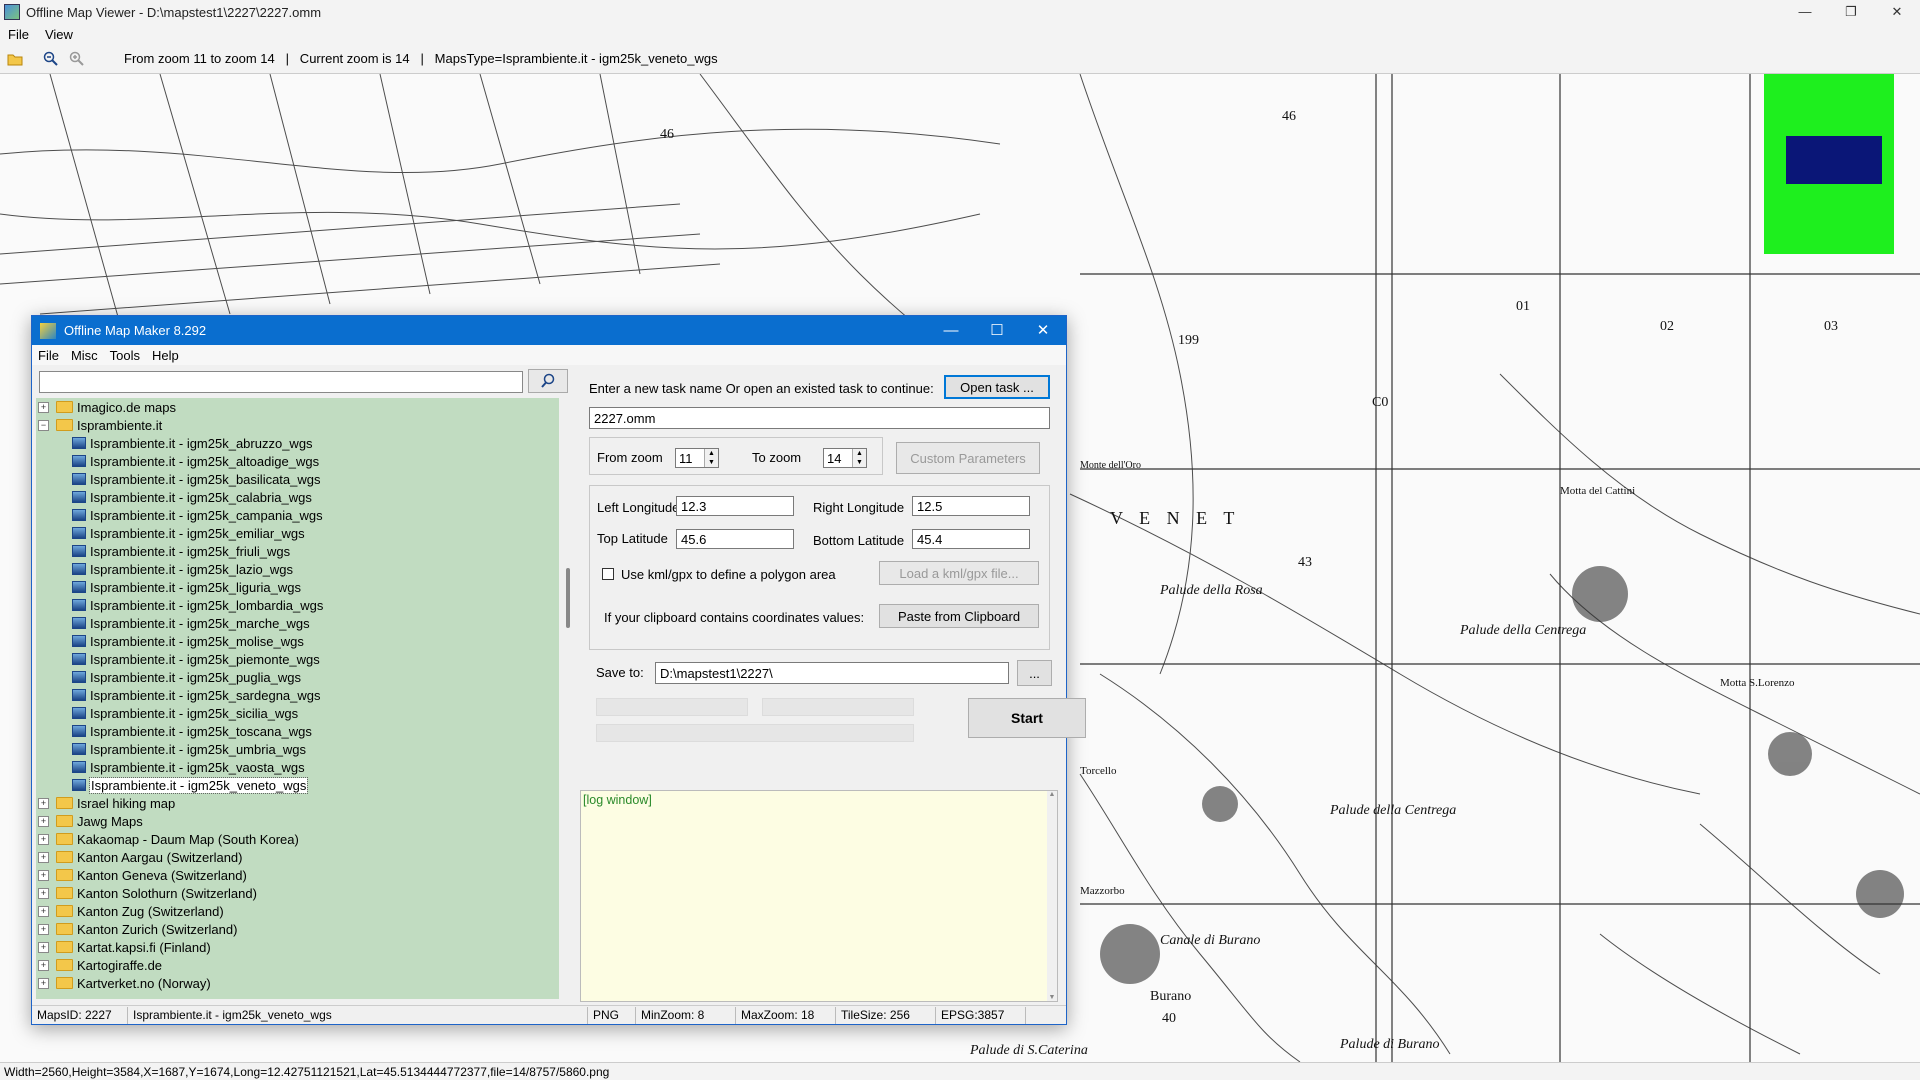 Image resolution: width=1920 pixels, height=1080 pixels. What do you see at coordinates (297, 839) in the screenshot?
I see `tree-folder: + Kakaomap - Daum Map (South Korea)` at bounding box center [297, 839].